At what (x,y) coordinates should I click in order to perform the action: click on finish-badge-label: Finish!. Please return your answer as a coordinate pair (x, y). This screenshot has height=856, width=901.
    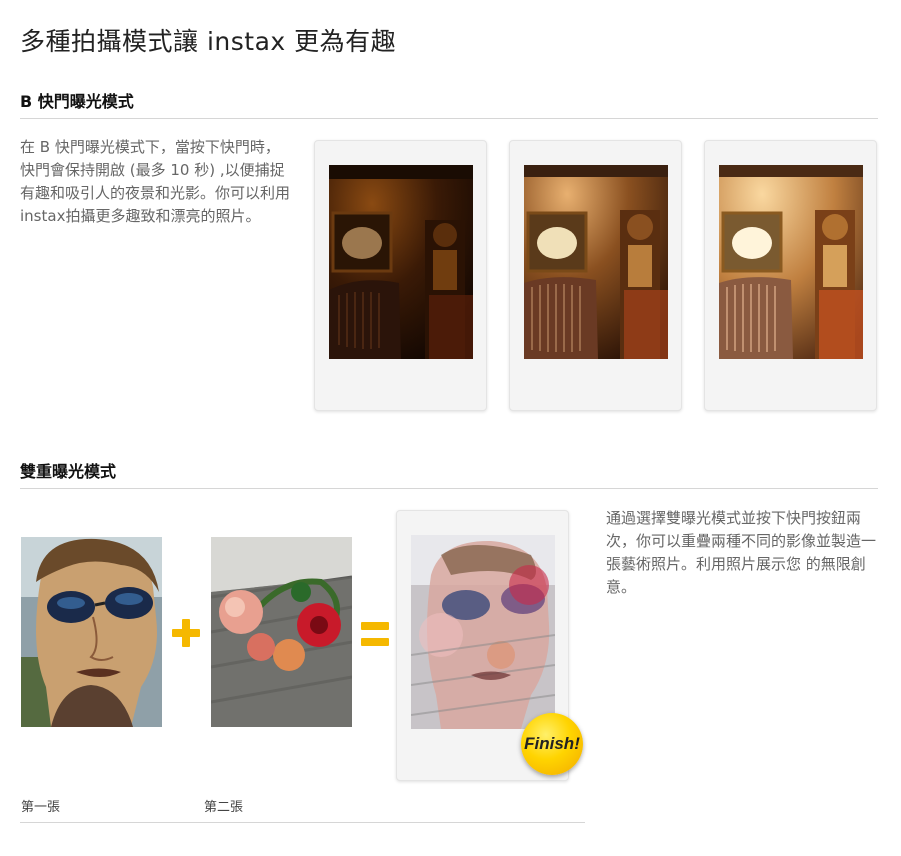
    Looking at the image, I should click on (552, 743).